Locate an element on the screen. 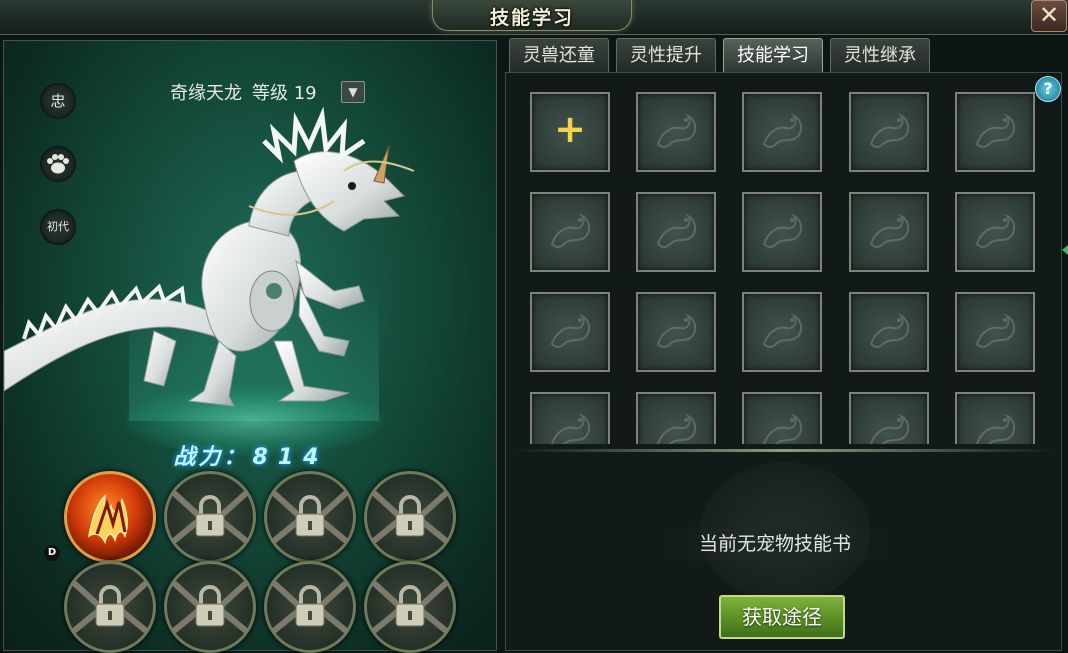 The height and width of the screenshot is (653, 1068). power-label: 战力： is located at coordinates (211, 457).